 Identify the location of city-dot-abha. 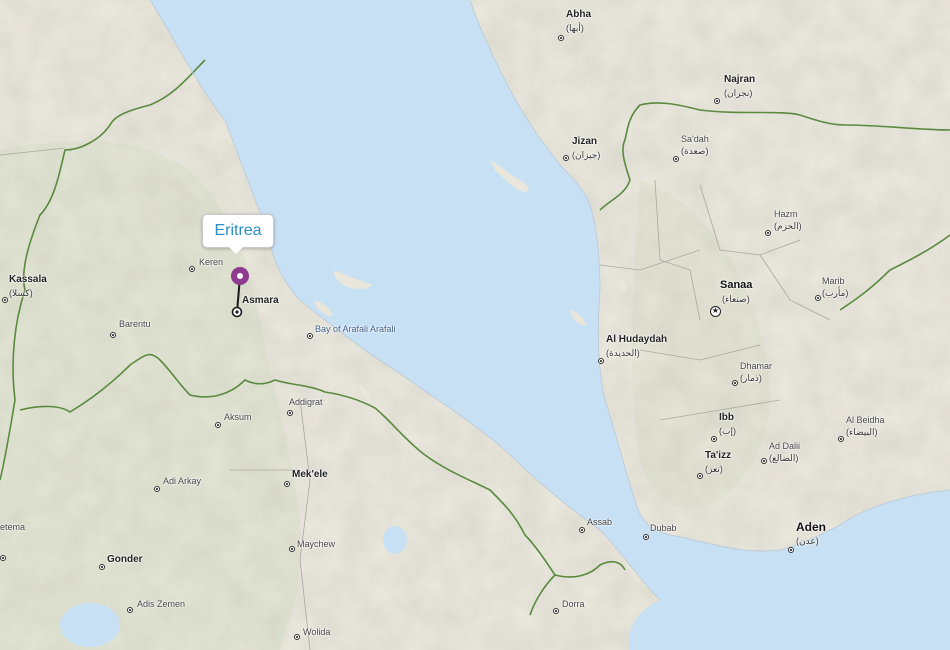
(561, 38).